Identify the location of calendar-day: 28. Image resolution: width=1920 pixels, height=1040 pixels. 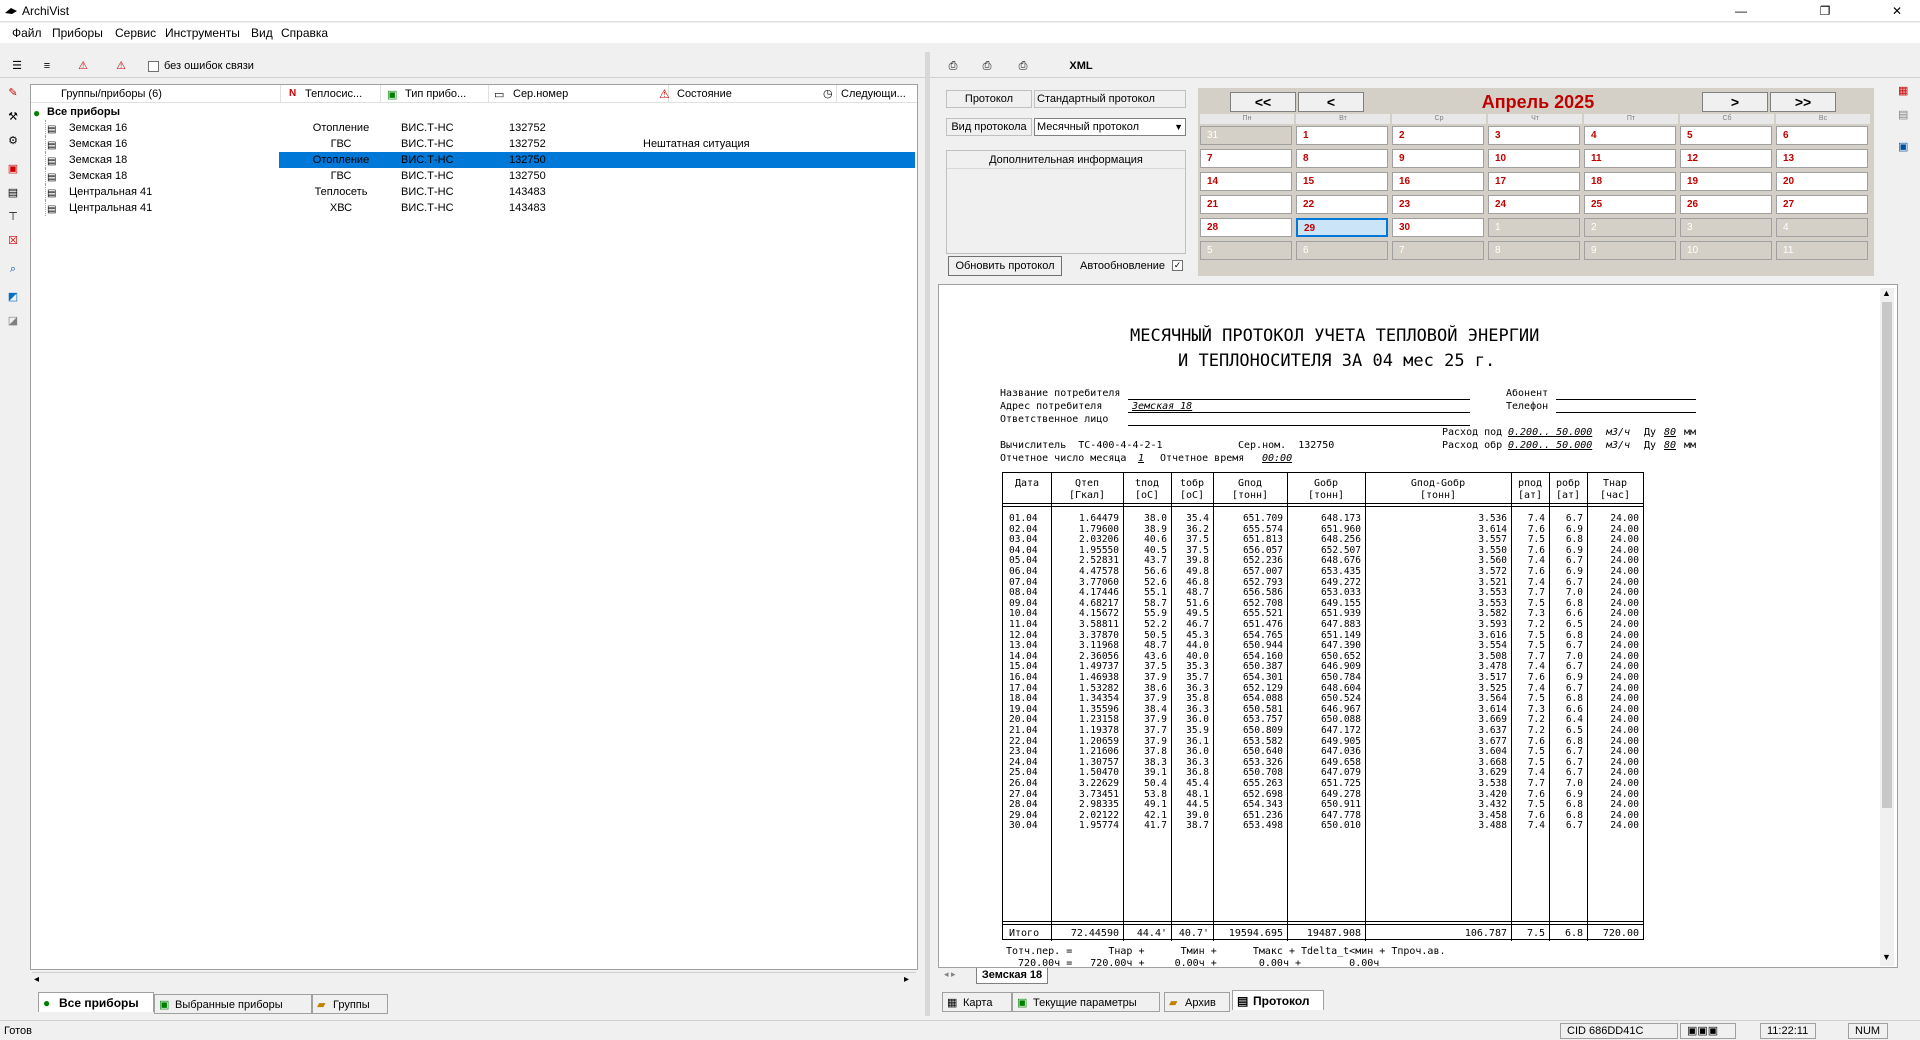
(1246, 227).